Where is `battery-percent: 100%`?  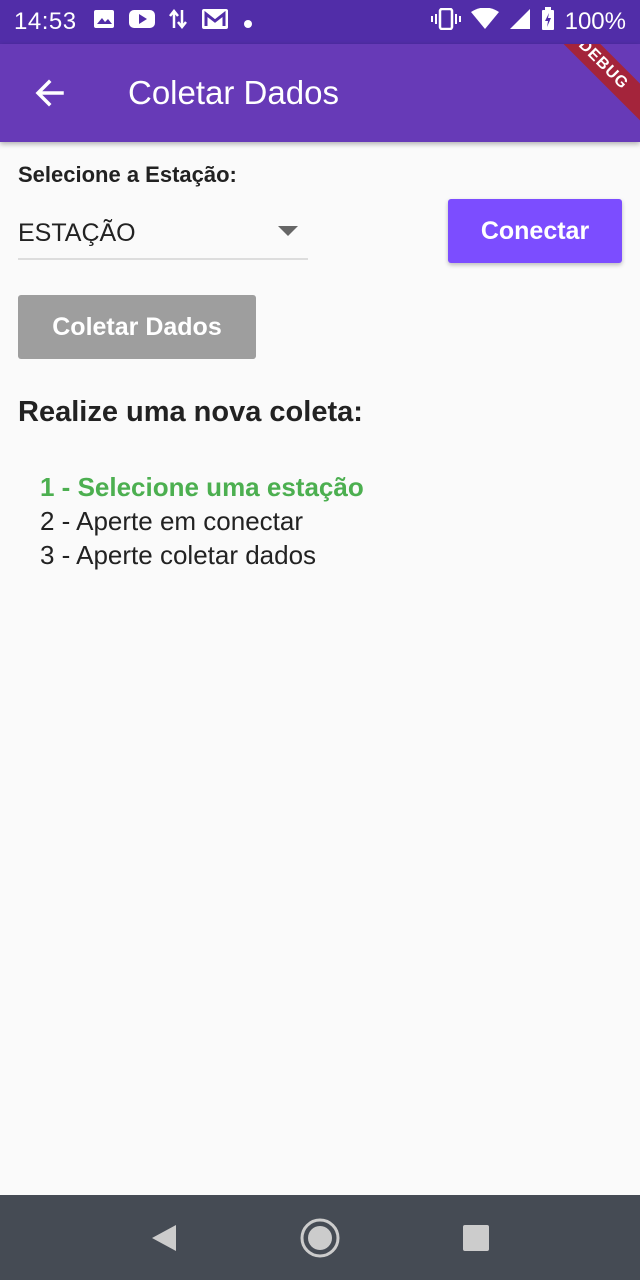
battery-percent: 100% is located at coordinates (595, 21).